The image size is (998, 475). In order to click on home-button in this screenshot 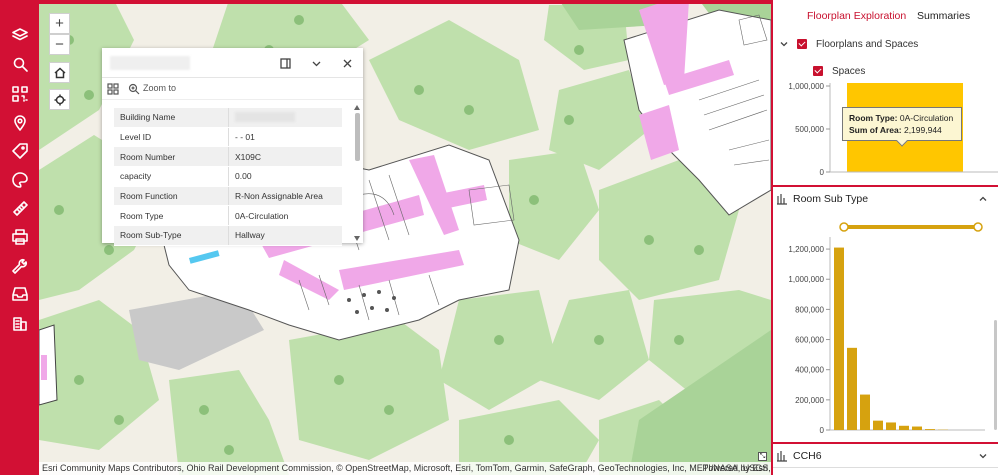, I will do `click(59, 72)`.